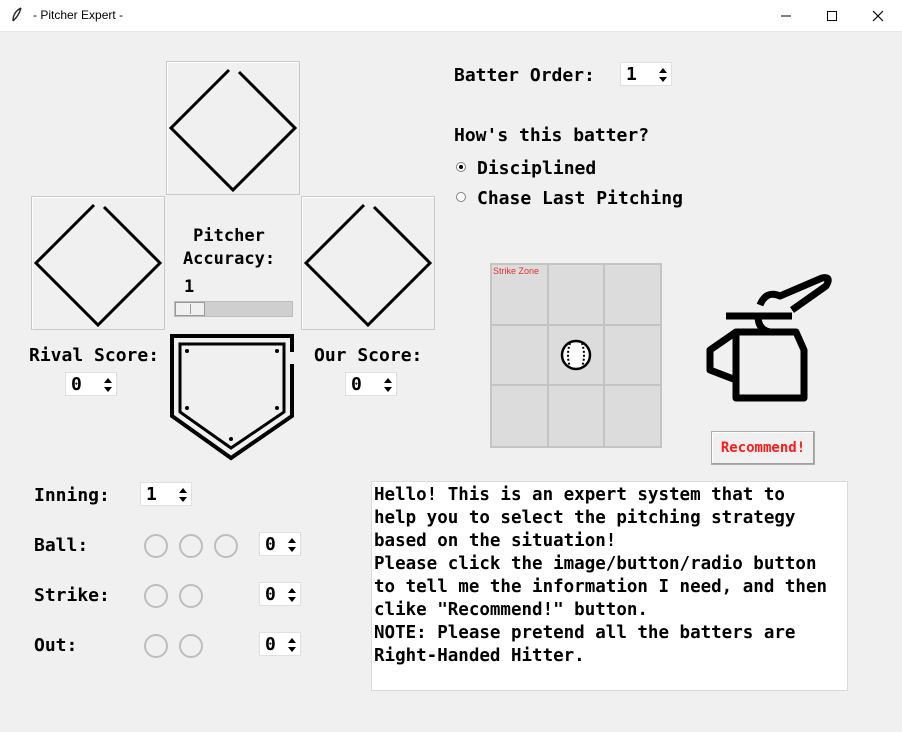  I want to click on baseball-icon, so click(576, 355).